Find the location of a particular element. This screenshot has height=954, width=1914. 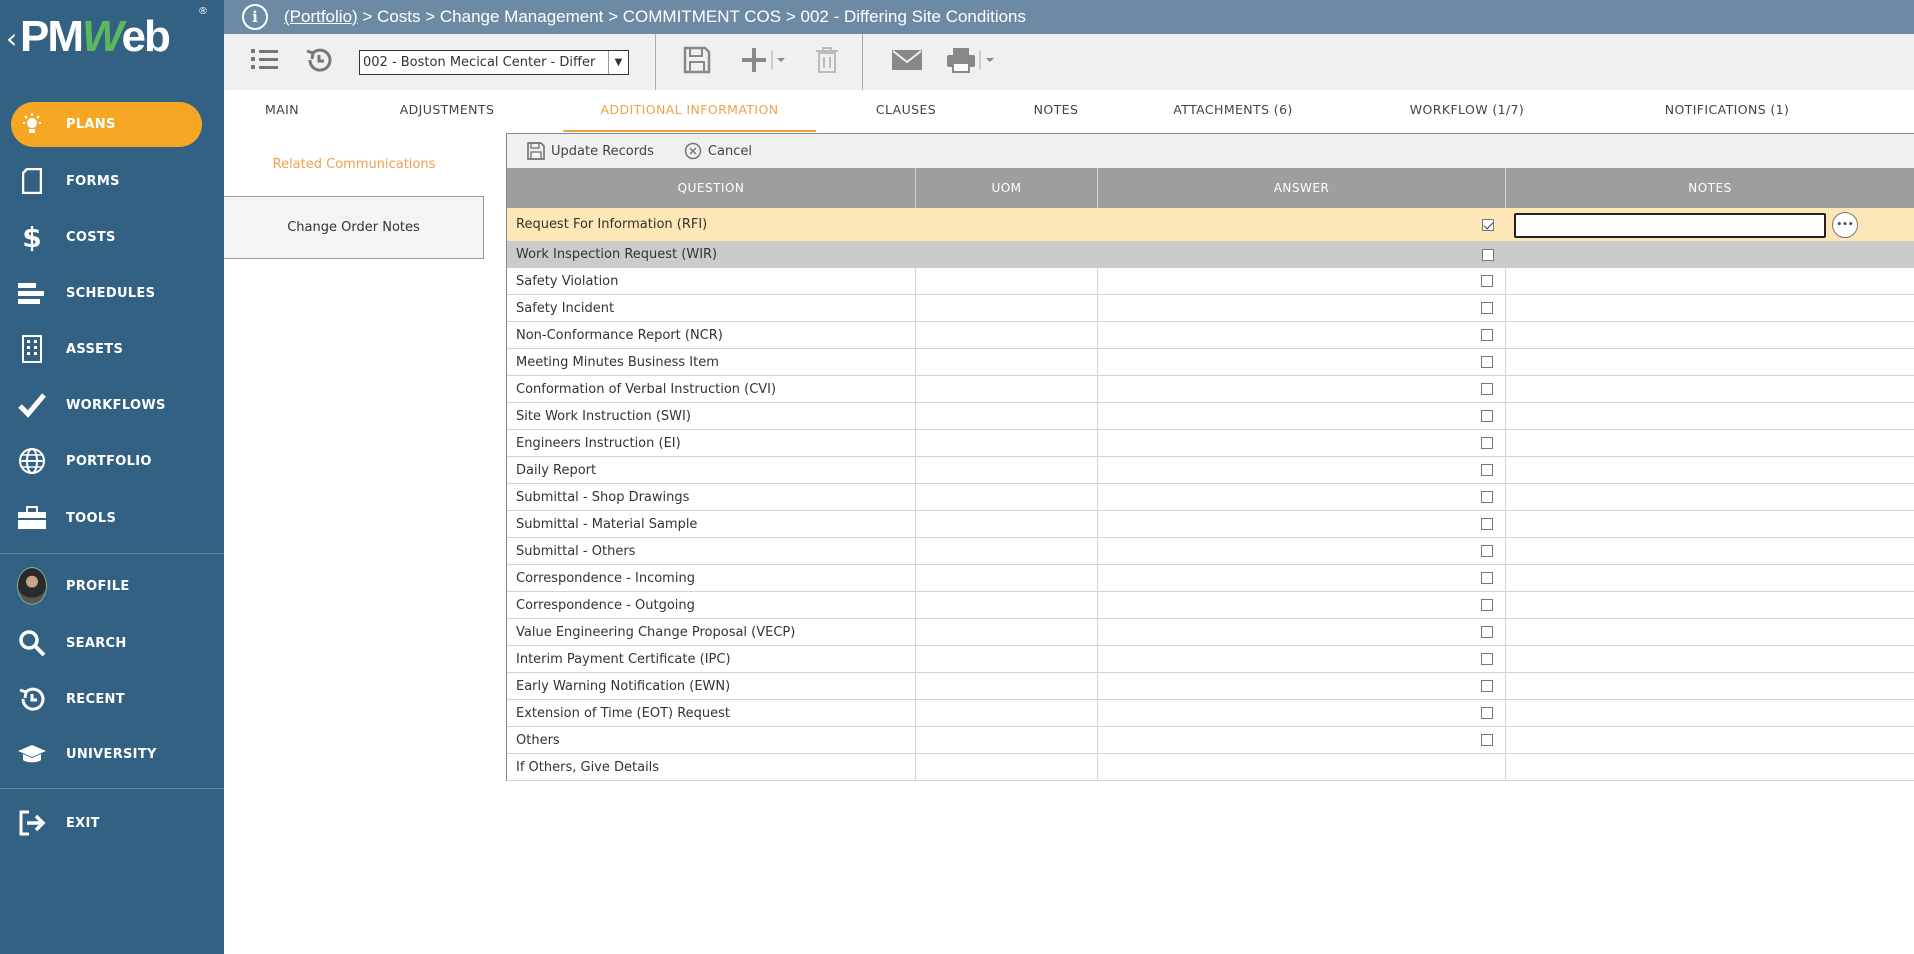

tab-clauses: CLAUSES is located at coordinates (906, 111).